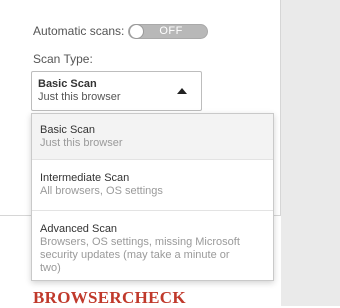 The height and width of the screenshot is (308, 340). What do you see at coordinates (81, 143) in the screenshot?
I see `option-subtitle: Just this browser` at bounding box center [81, 143].